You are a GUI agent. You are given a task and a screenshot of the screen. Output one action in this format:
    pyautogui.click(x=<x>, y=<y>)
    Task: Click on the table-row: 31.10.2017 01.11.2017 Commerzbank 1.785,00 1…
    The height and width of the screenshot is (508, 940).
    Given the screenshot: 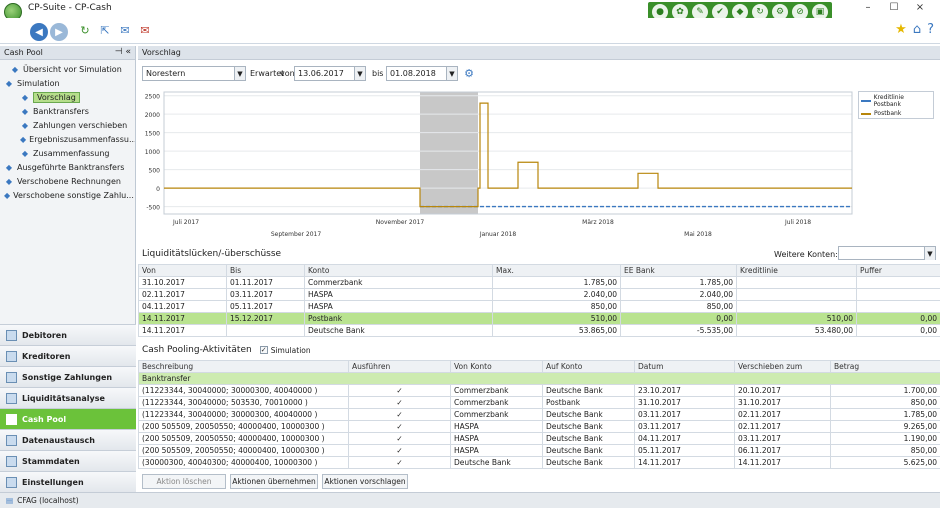 What is the action you would take?
    pyautogui.click(x=539, y=282)
    